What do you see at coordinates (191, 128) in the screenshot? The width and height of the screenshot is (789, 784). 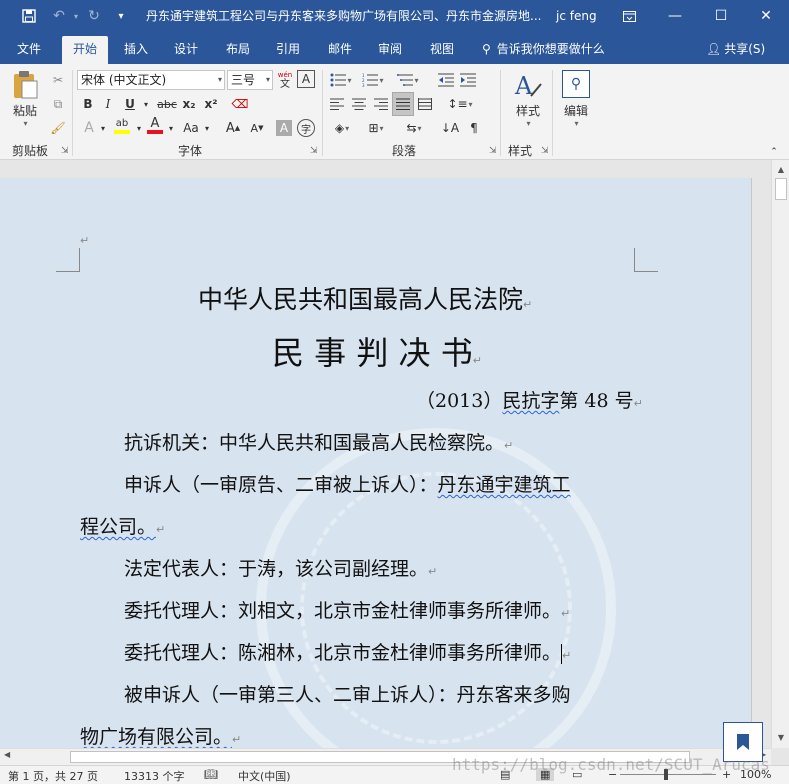 I see `change-case-button: Aa` at bounding box center [191, 128].